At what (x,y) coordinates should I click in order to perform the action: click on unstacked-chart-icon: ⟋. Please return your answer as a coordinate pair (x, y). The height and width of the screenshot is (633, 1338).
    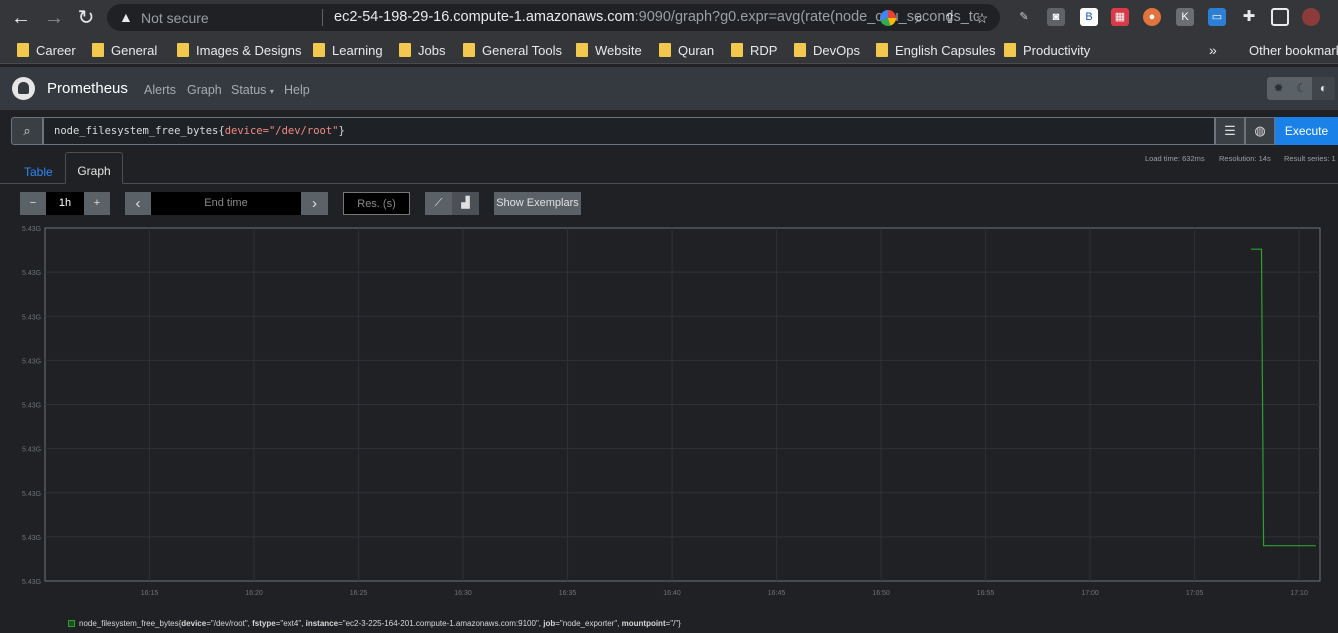
    Looking at the image, I should click on (438, 203).